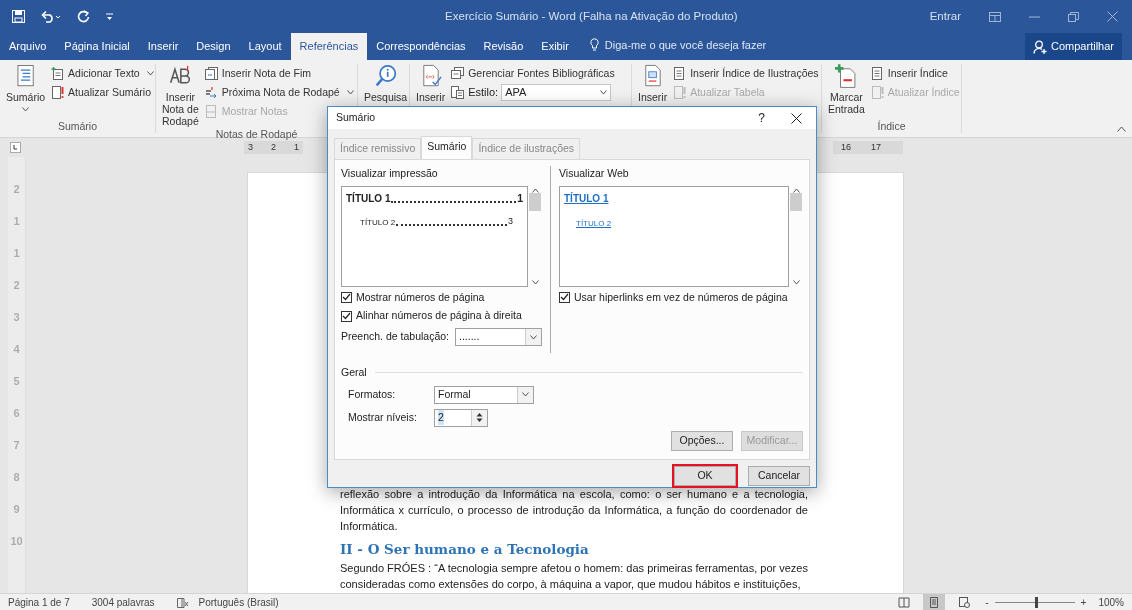 The height and width of the screenshot is (610, 1132). I want to click on style-icon, so click(458, 92).